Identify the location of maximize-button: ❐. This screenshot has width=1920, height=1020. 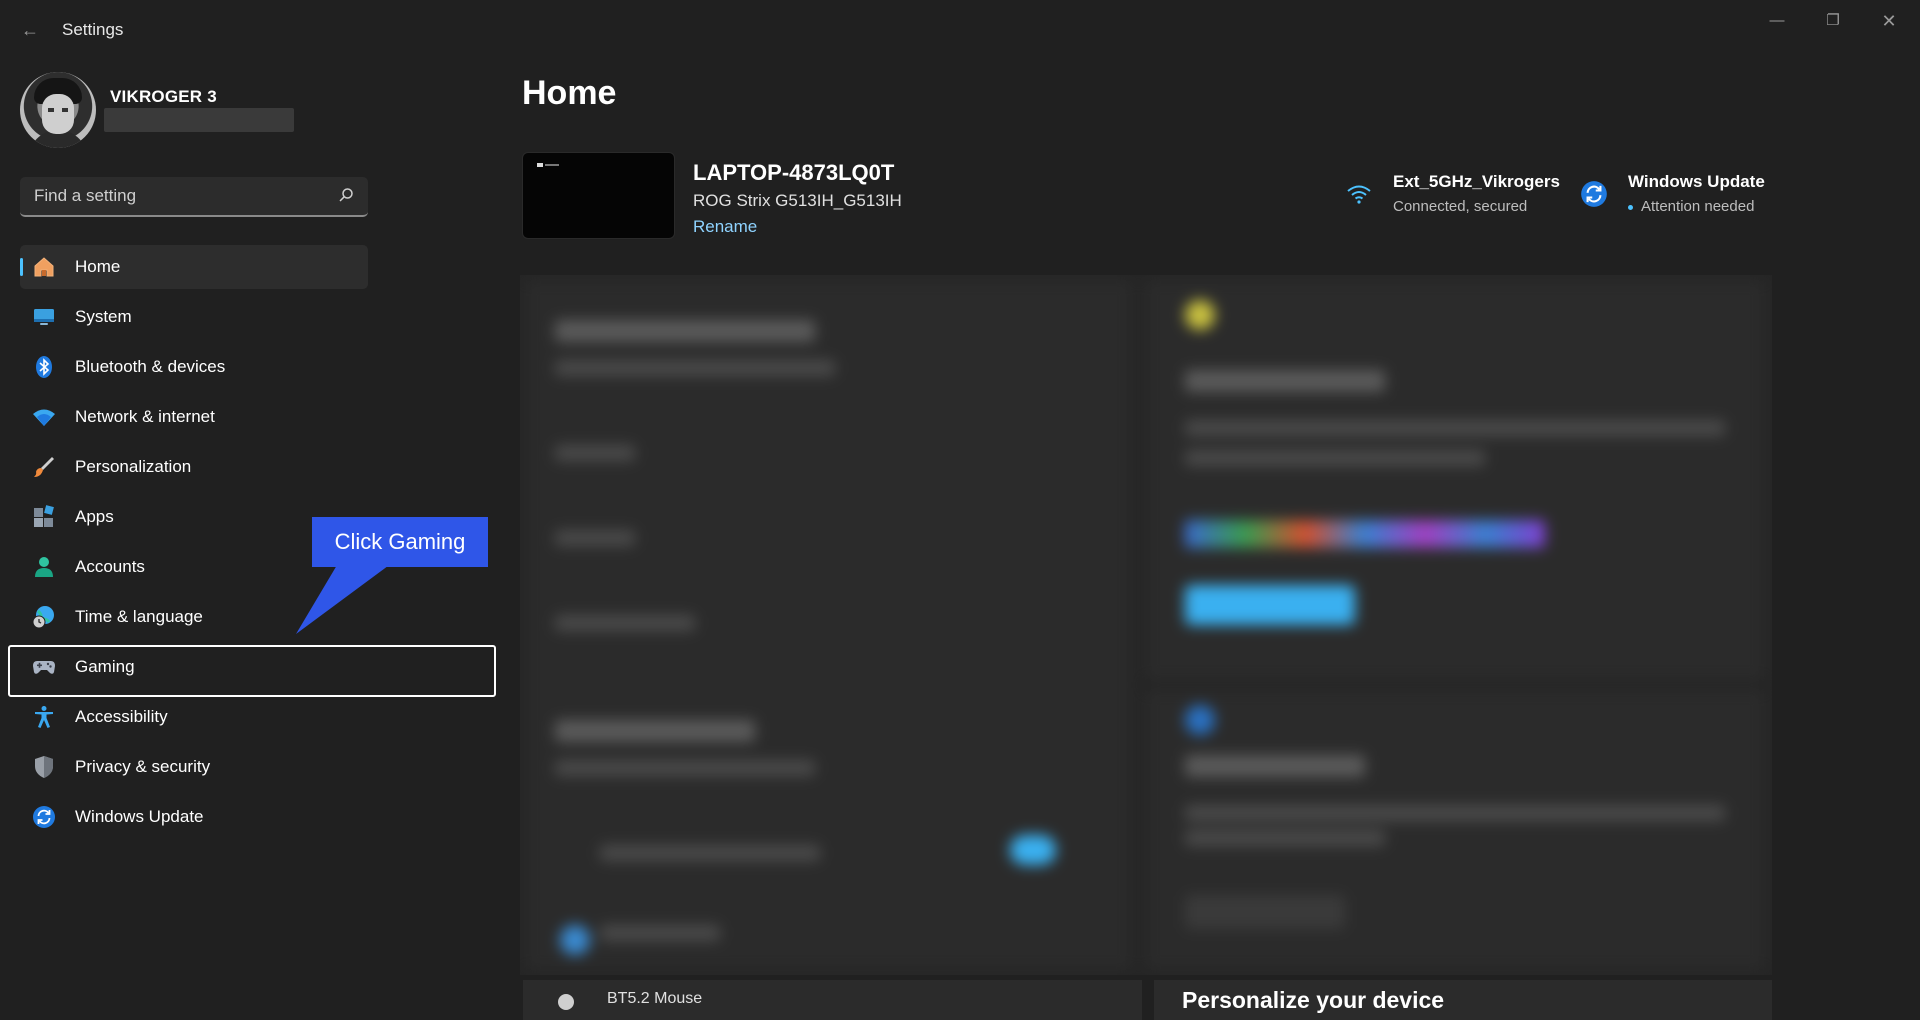
(1833, 21).